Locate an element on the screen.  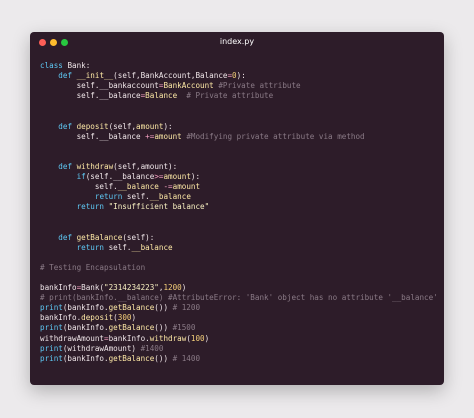
code-operator: -= is located at coordinates (168, 187).